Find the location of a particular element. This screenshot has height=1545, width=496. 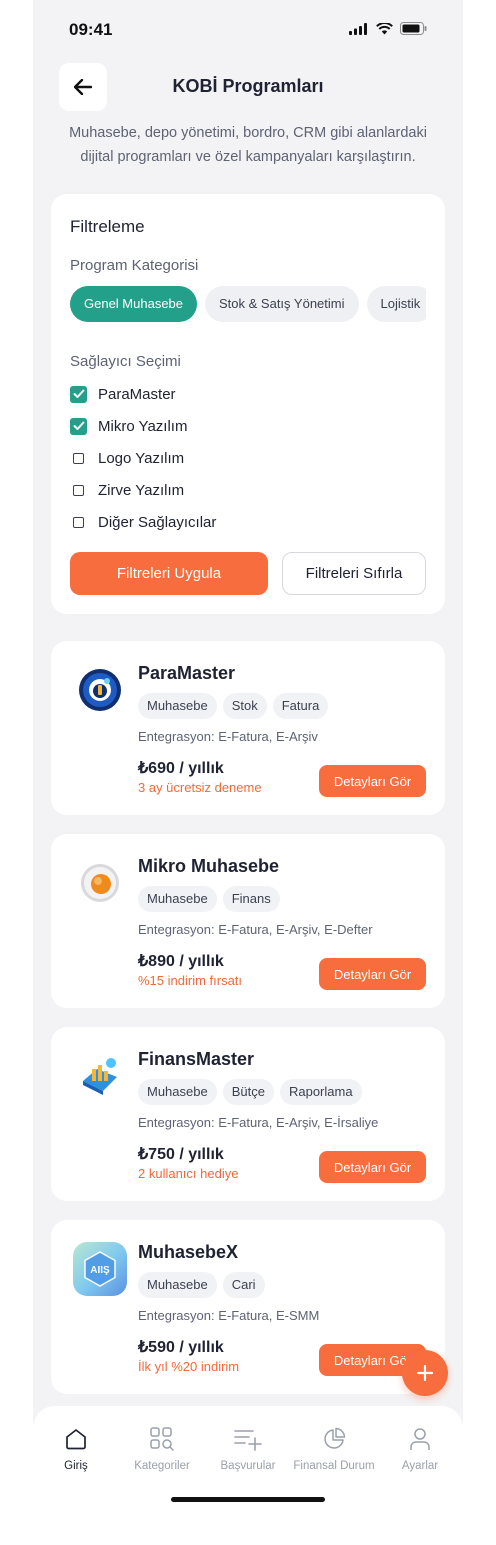

filter-title: Filtreleme is located at coordinates (107, 226).